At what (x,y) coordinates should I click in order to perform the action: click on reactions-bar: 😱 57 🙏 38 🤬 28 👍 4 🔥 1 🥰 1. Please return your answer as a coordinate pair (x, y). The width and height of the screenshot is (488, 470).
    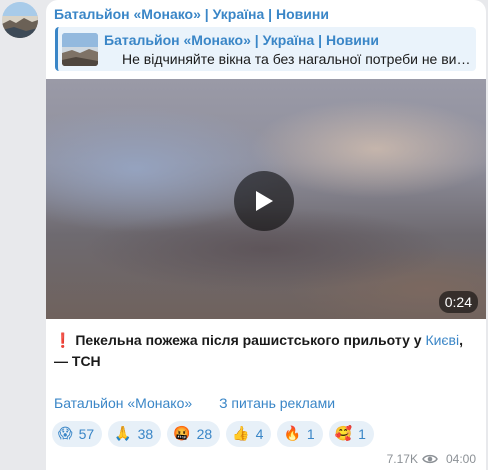
    Looking at the image, I should click on (213, 434).